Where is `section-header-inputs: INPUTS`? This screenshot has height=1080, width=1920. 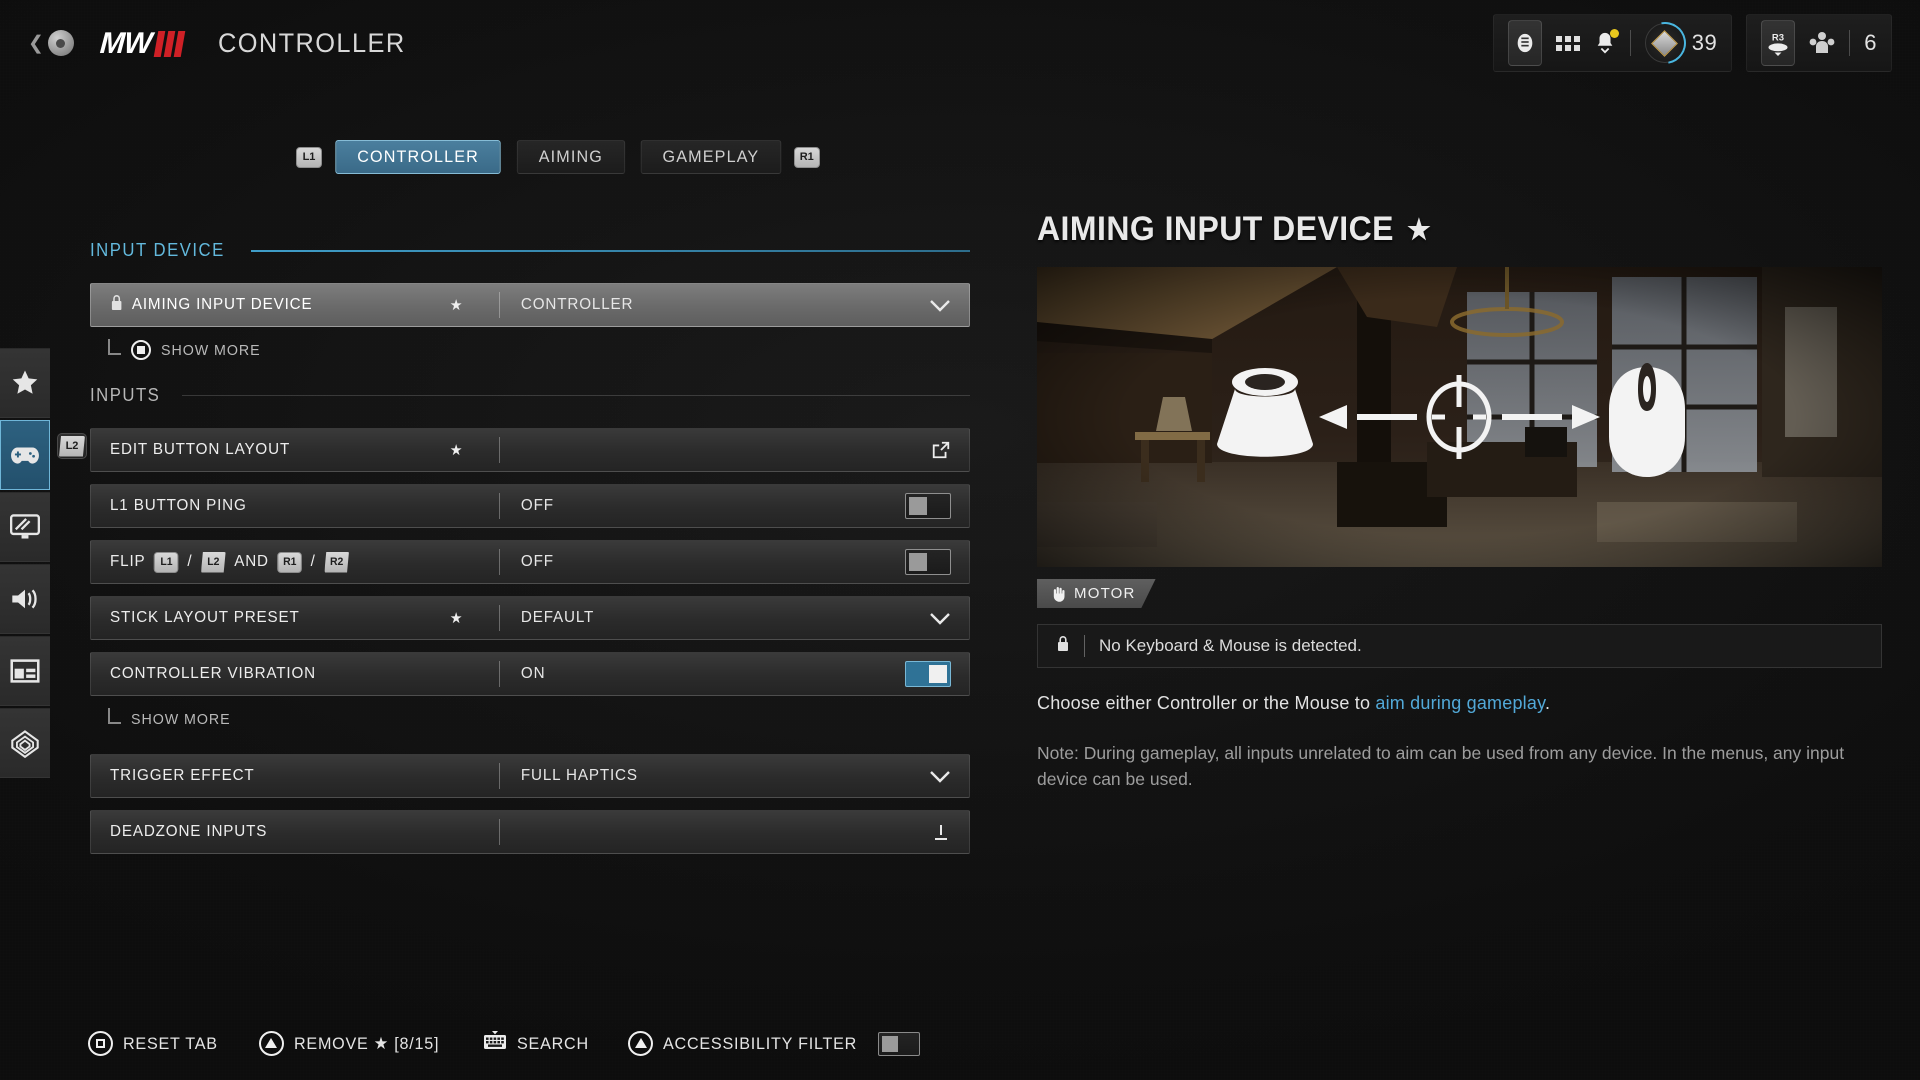 section-header-inputs: INPUTS is located at coordinates (530, 395).